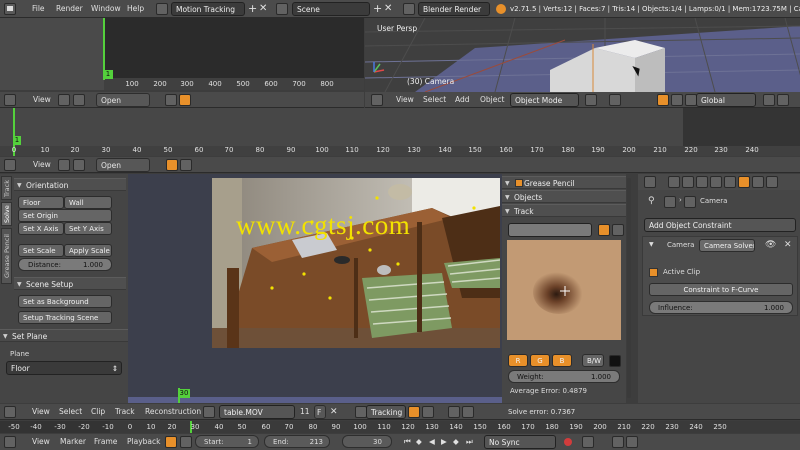 This screenshot has width=800, height=450. Describe the element at coordinates (432, 442) in the screenshot. I see `play-reverse-icon: ◀` at that location.